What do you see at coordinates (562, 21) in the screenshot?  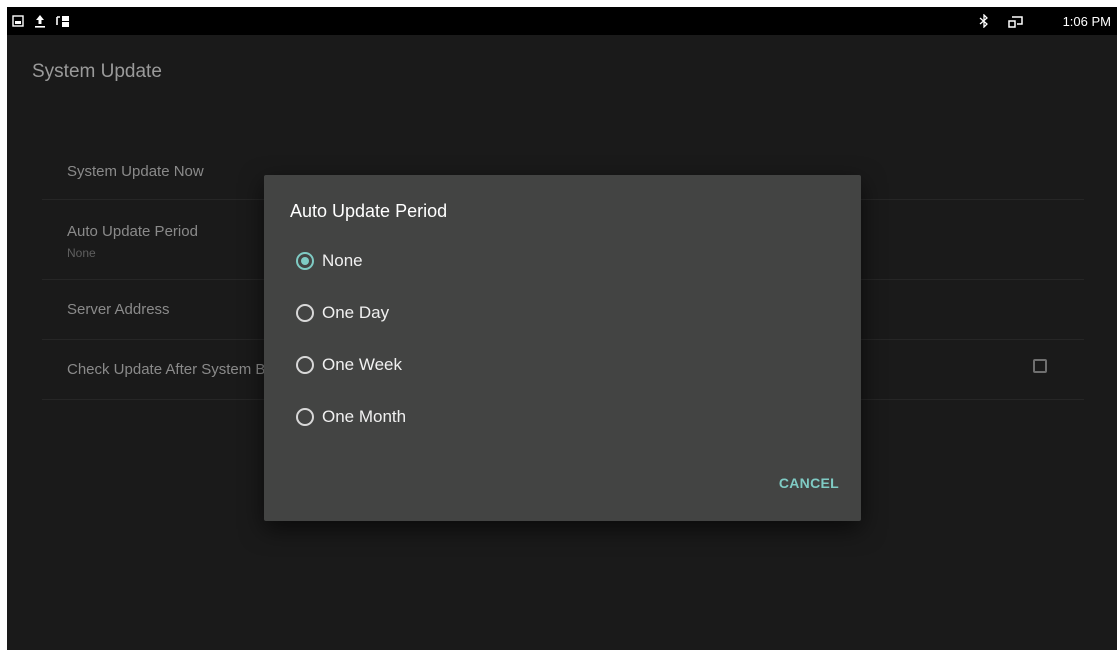 I see `status-bar: 1:06 PM` at bounding box center [562, 21].